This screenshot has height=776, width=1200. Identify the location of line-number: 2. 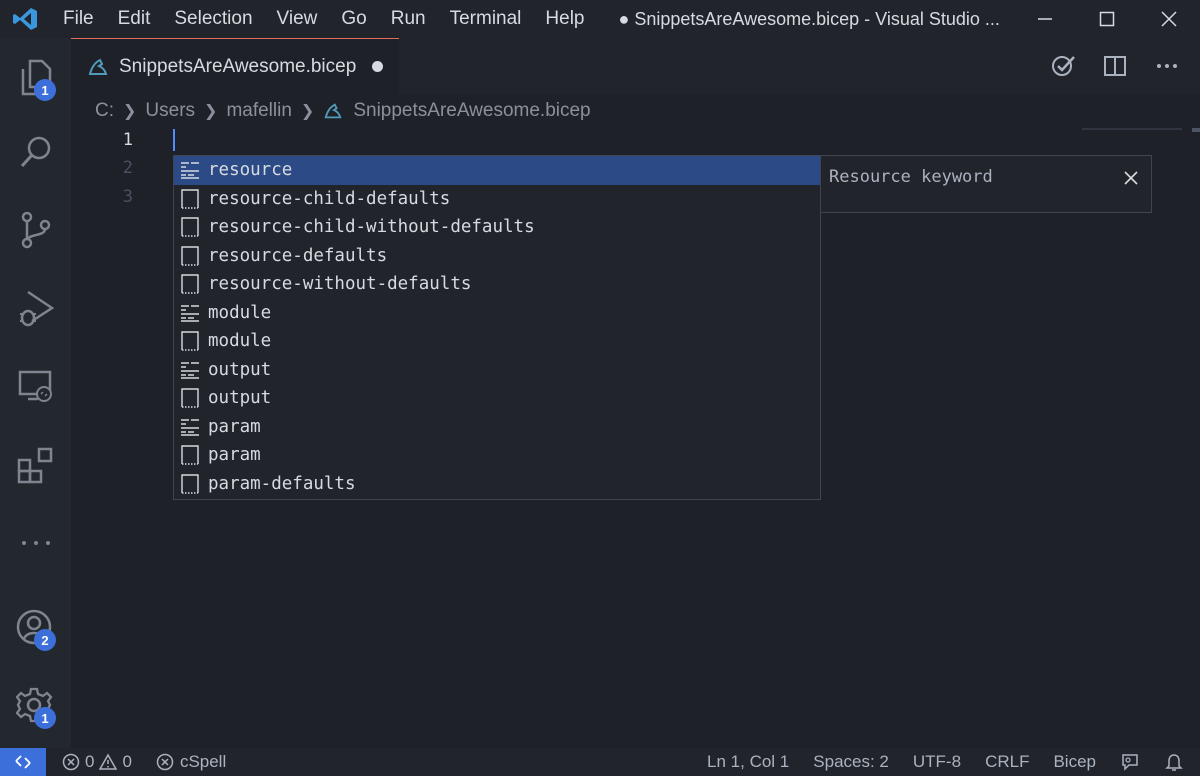
(127, 168).